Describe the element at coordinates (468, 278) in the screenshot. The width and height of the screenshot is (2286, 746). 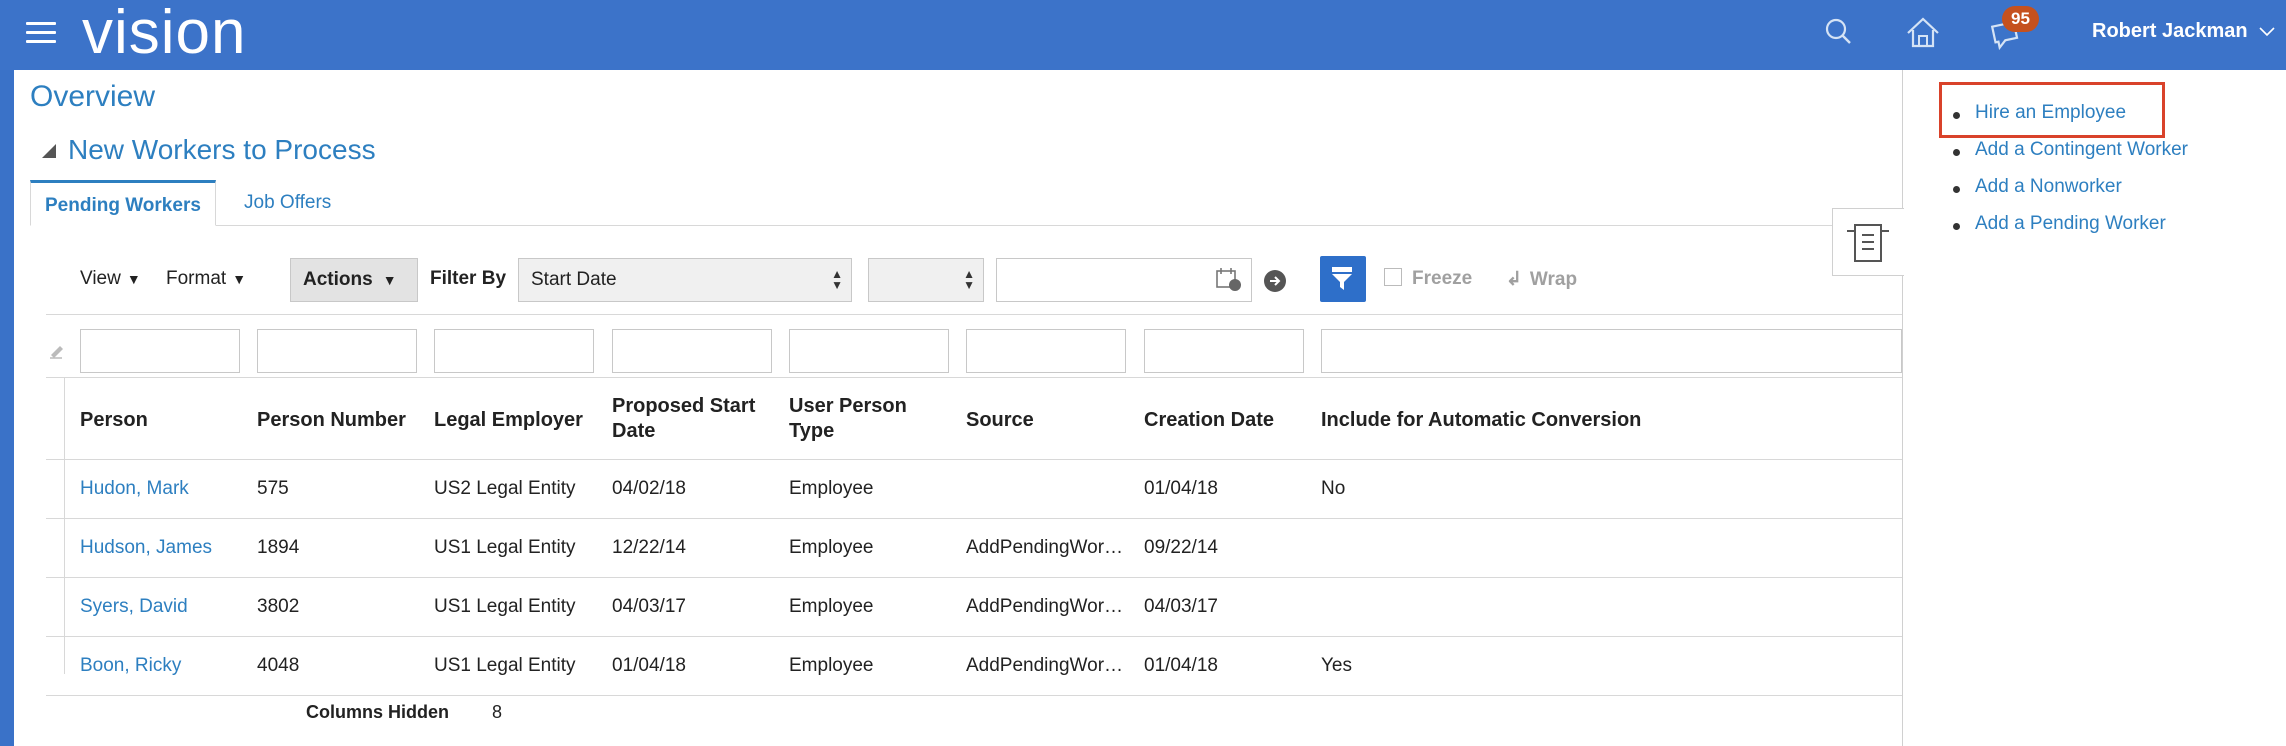
I see `filter-by-label: Filter By` at that location.